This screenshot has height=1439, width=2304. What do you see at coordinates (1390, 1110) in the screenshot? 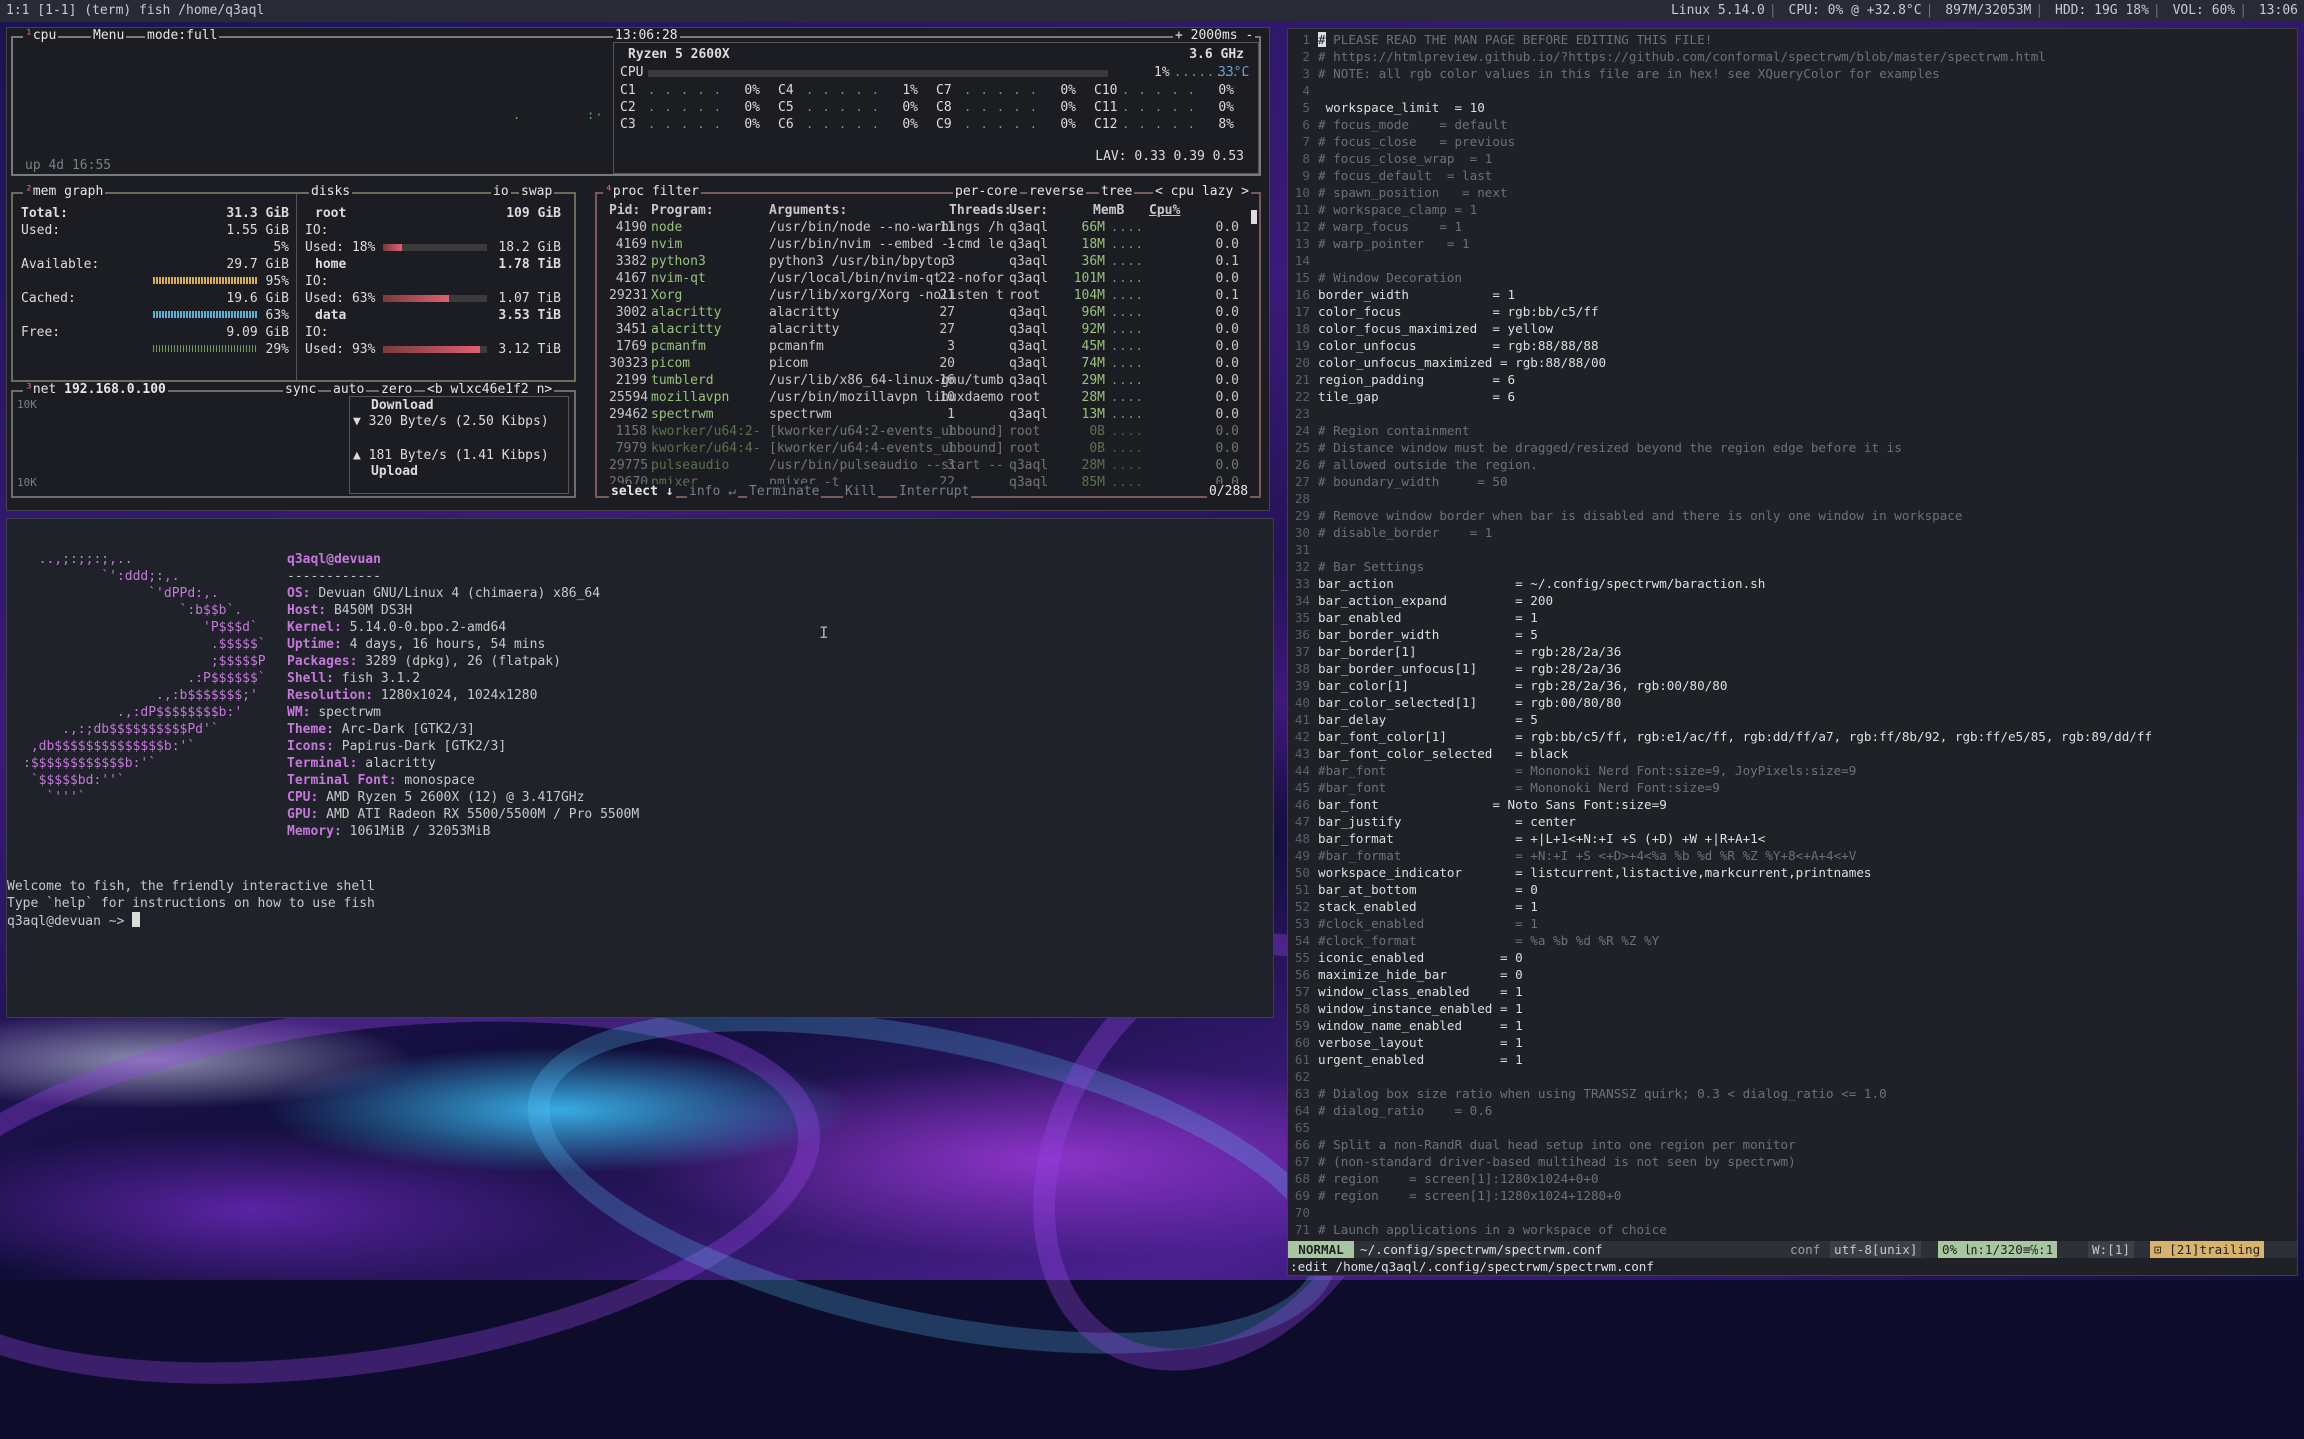
I see `editor-line: 64 # dialog_ratio = 0.6` at bounding box center [1390, 1110].